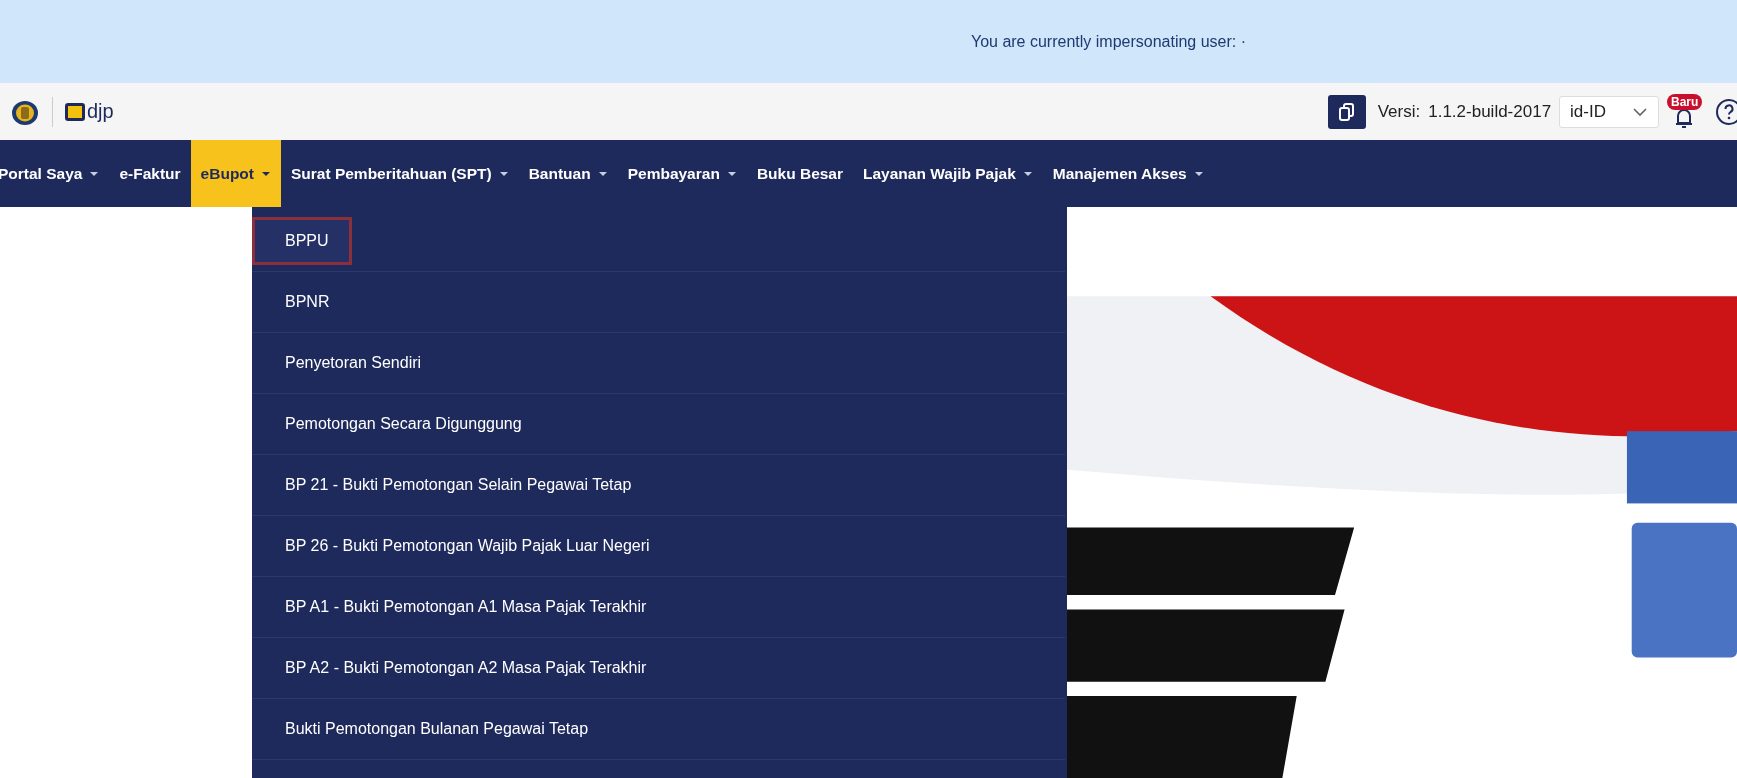  Describe the element at coordinates (302, 241) in the screenshot. I see `dropdown-item: BPPU` at that location.